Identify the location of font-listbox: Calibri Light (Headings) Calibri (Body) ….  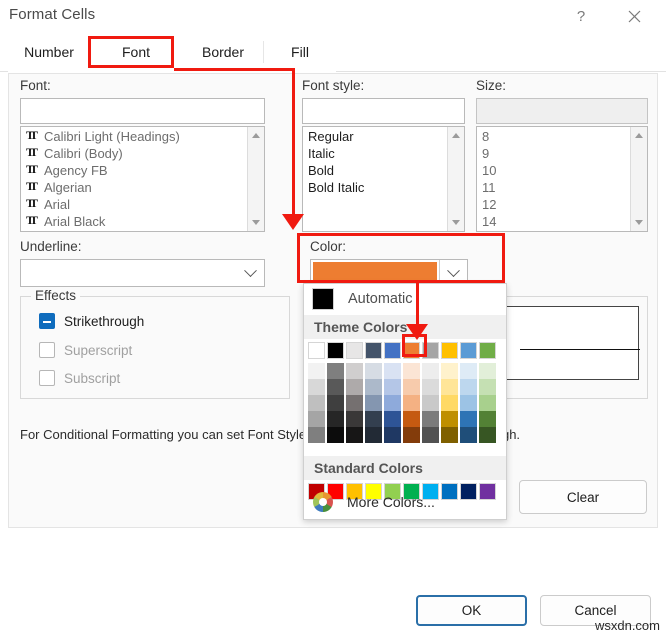
(142, 179).